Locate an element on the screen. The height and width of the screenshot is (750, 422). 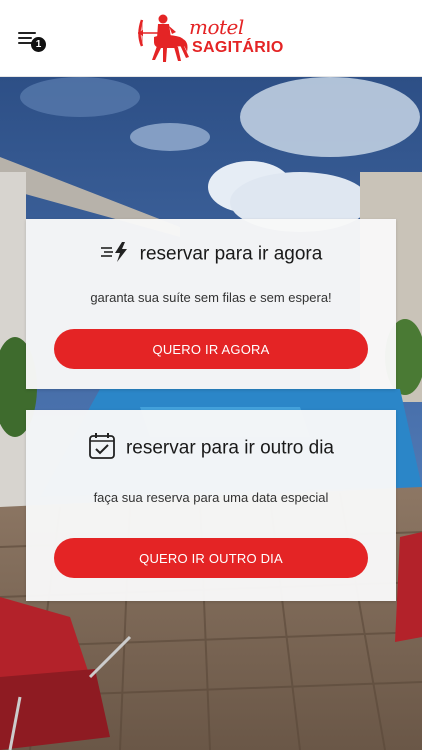
logo-script-text: motel is located at coordinates (216, 27).